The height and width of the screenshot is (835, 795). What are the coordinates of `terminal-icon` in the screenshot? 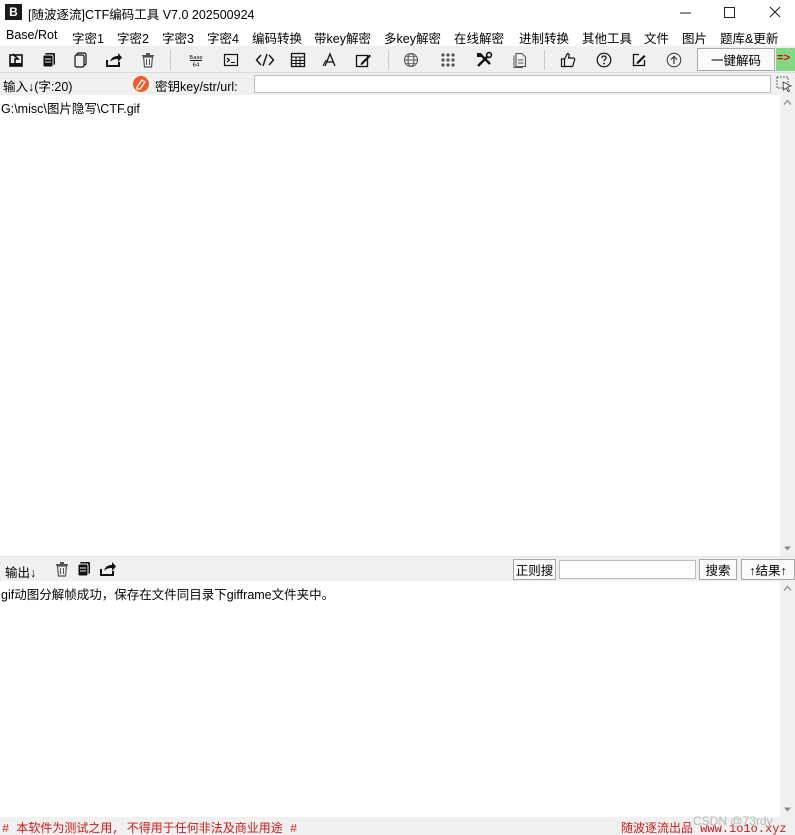 It's located at (231, 60).